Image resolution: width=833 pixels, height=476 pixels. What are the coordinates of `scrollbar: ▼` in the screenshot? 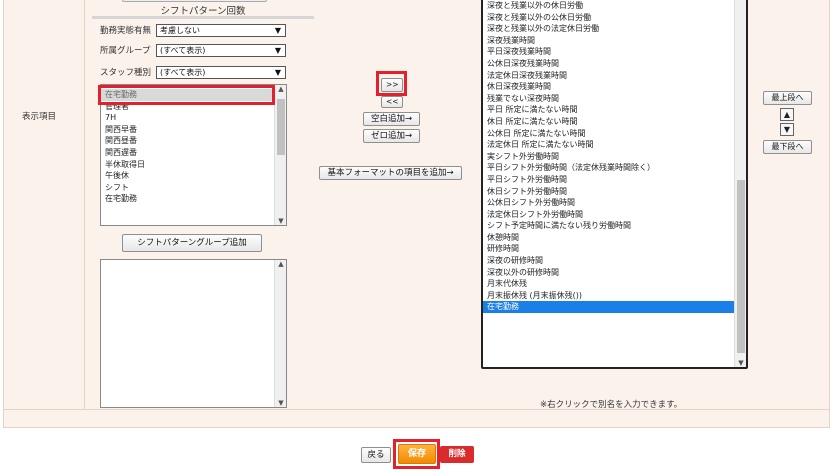 It's located at (740, 183).